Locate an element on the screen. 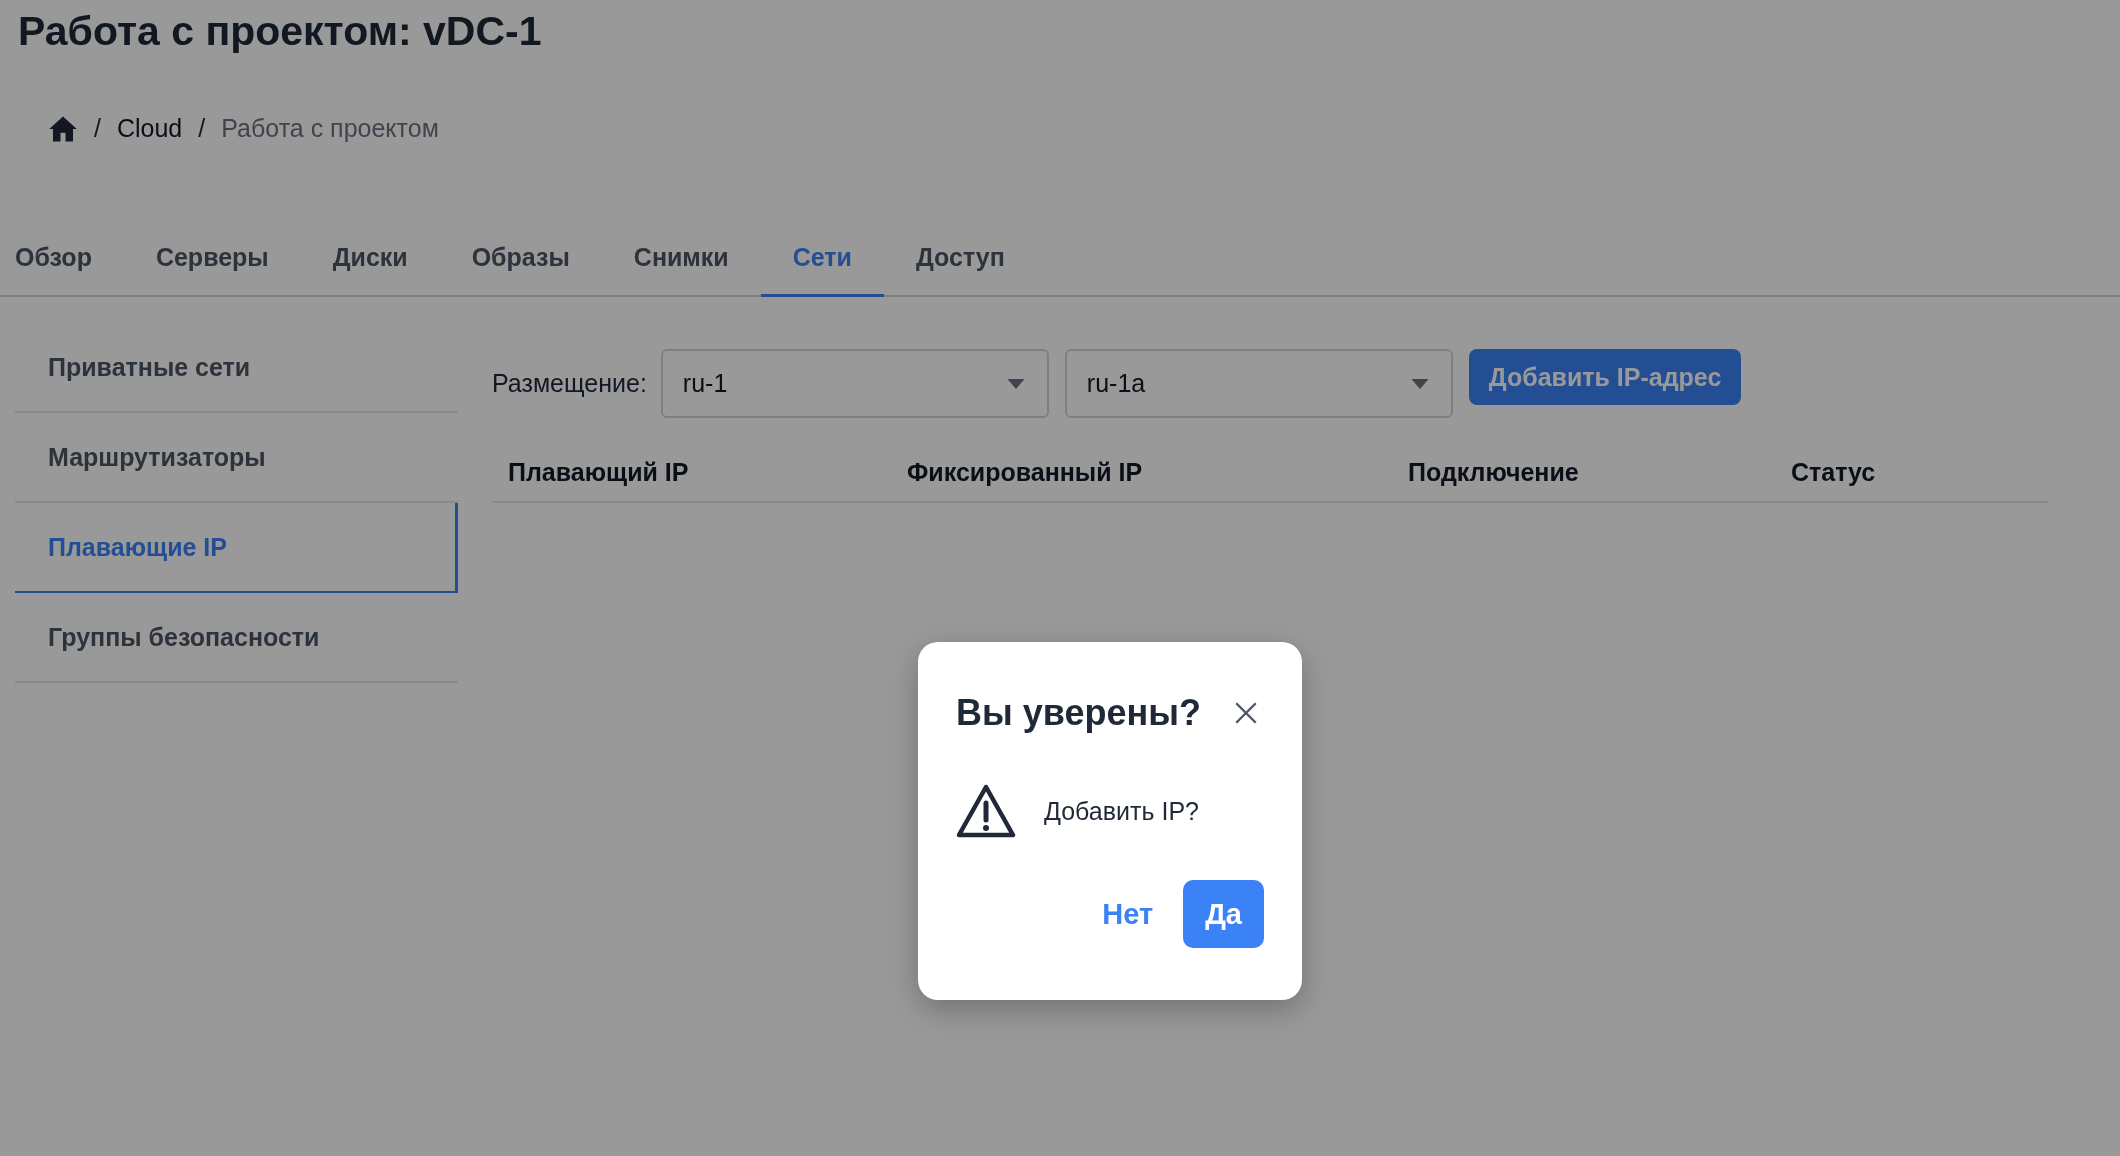 This screenshot has width=2120, height=1156. placement-label: Размещение: is located at coordinates (569, 383).